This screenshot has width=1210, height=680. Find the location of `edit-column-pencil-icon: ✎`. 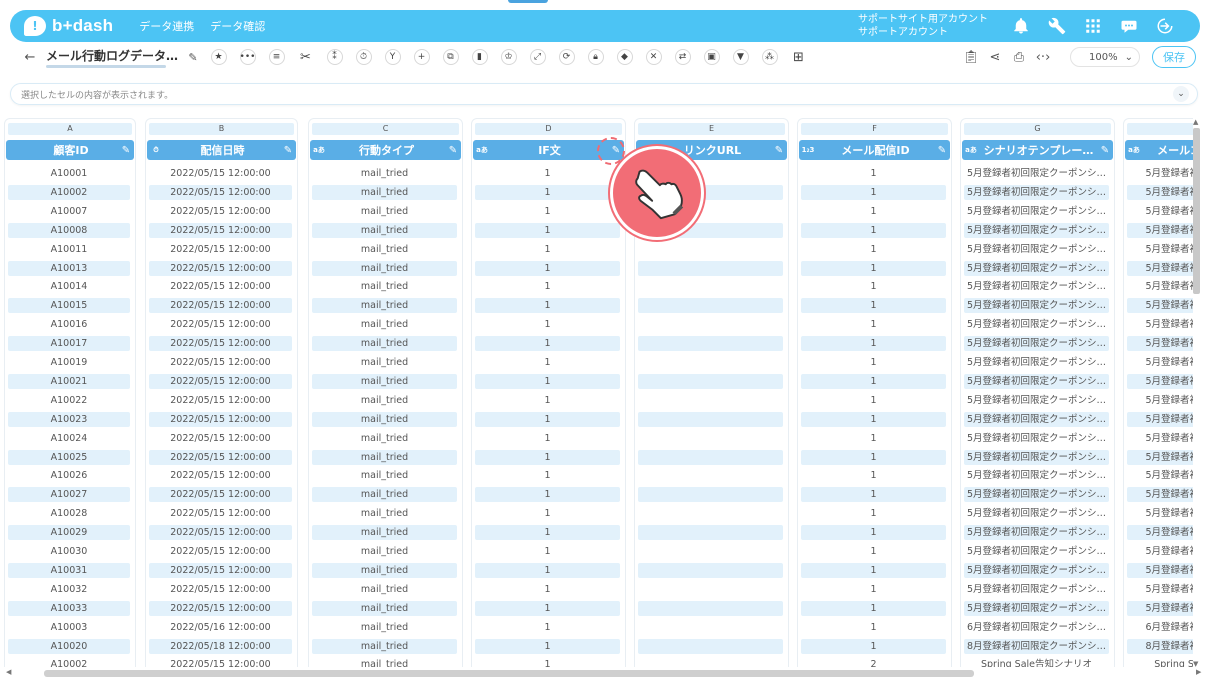

edit-column-pencil-icon: ✎ is located at coordinates (288, 150).